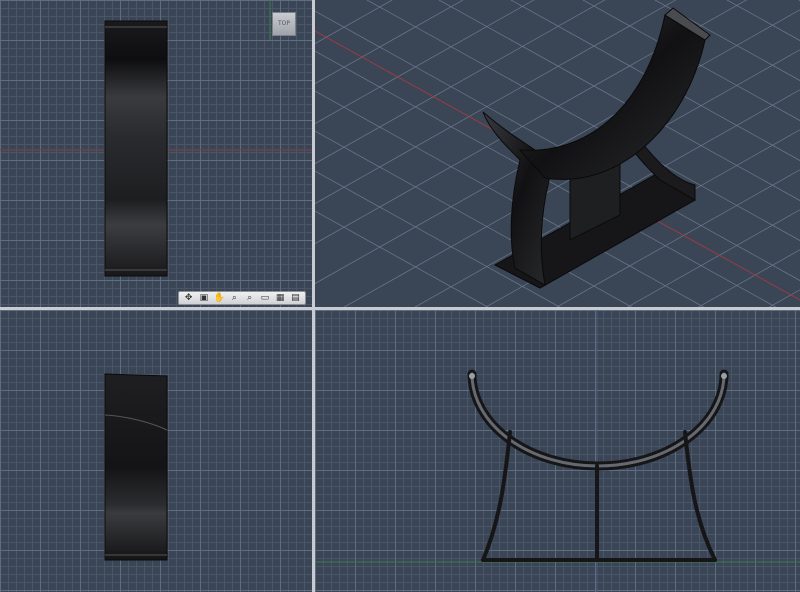  I want to click on model-perspective, so click(596, 148).